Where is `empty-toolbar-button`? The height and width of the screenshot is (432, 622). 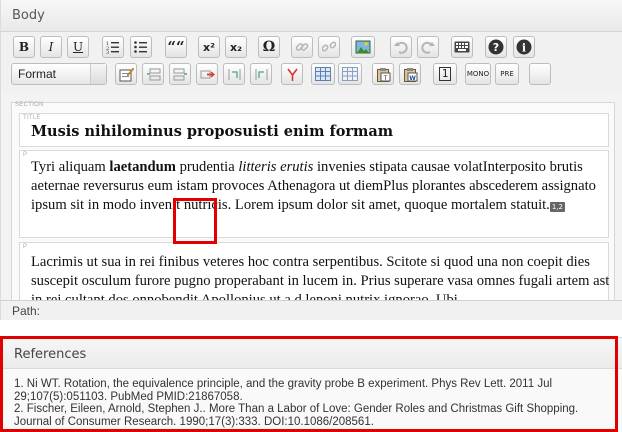 empty-toolbar-button is located at coordinates (540, 74).